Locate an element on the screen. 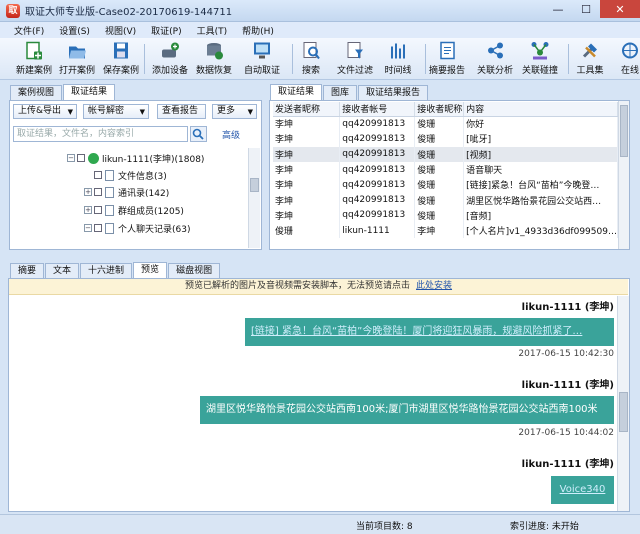 The height and width of the screenshot is (534, 640). toolbar-button-12: 关联碰撞 is located at coordinates (540, 59).